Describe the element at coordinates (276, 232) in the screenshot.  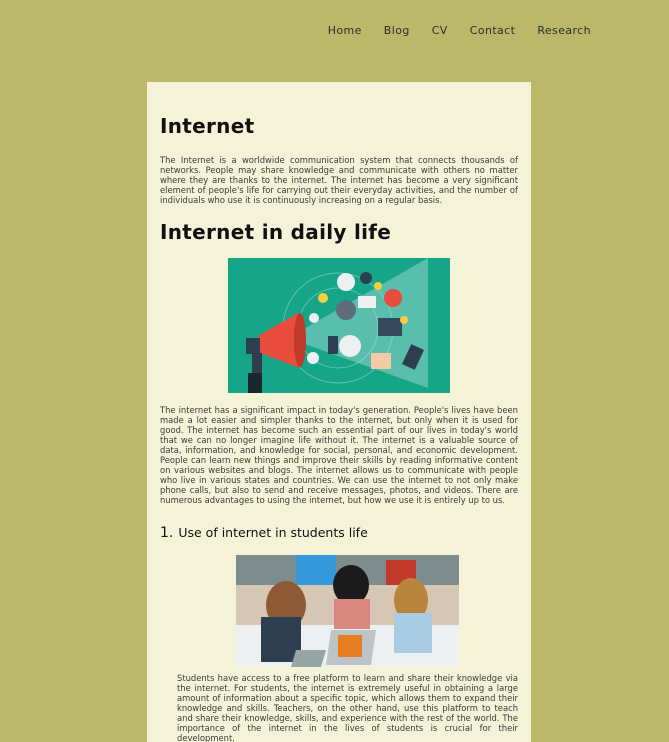
I see `section-title: Internet in daily life` at that location.